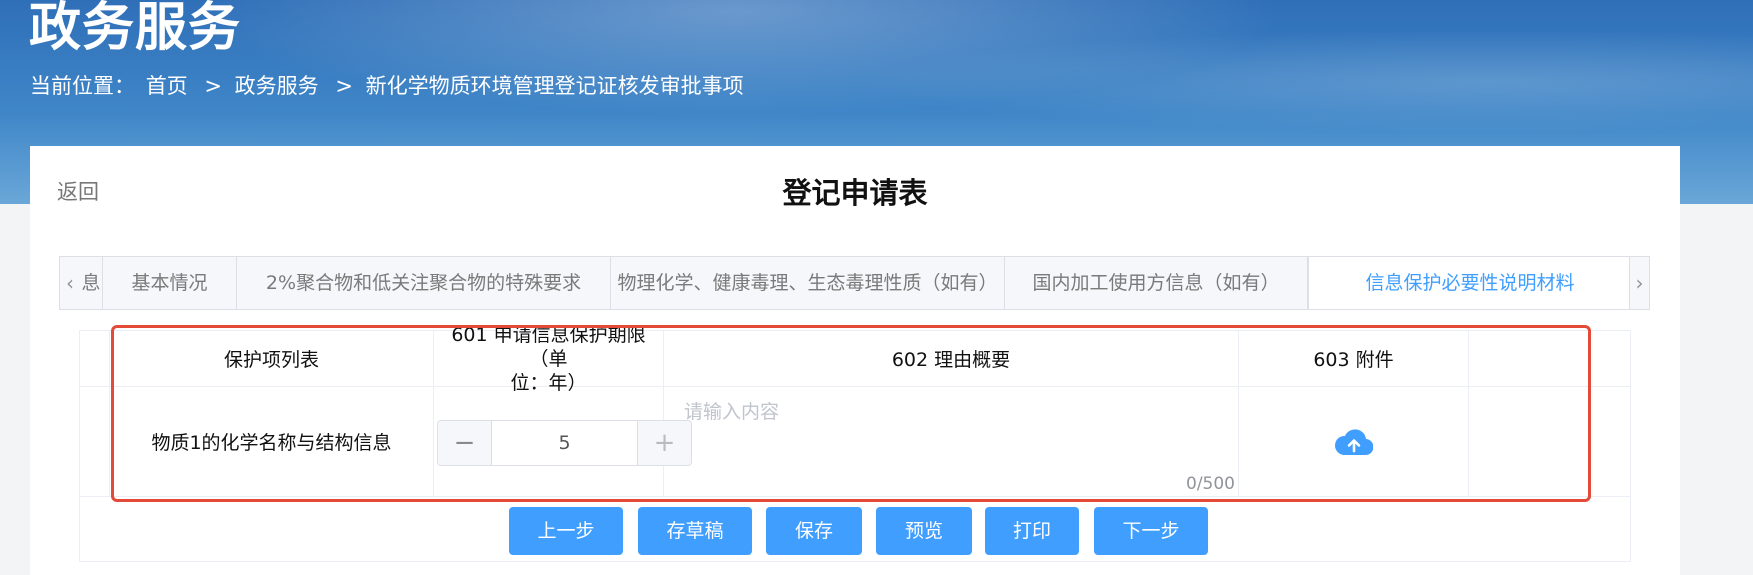 The width and height of the screenshot is (1753, 575). I want to click on prev-step-button: 上一步, so click(566, 531).